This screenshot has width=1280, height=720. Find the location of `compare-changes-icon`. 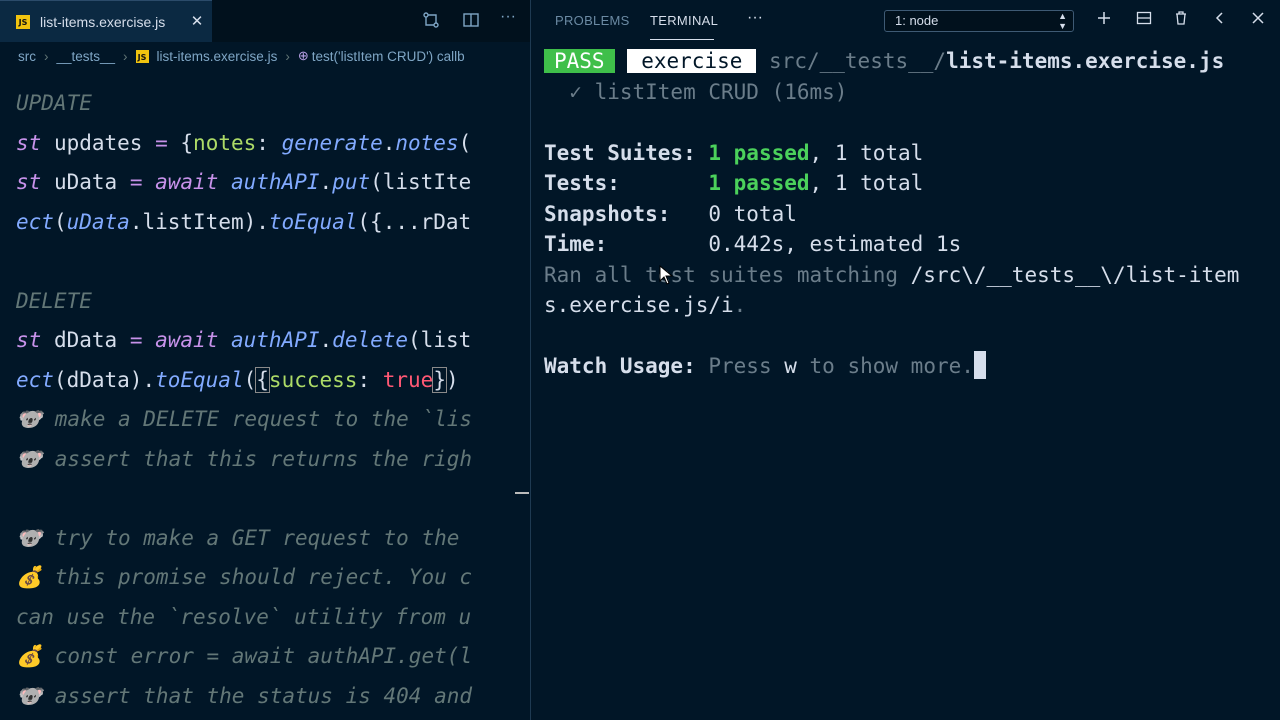

compare-changes-icon is located at coordinates (431, 21).